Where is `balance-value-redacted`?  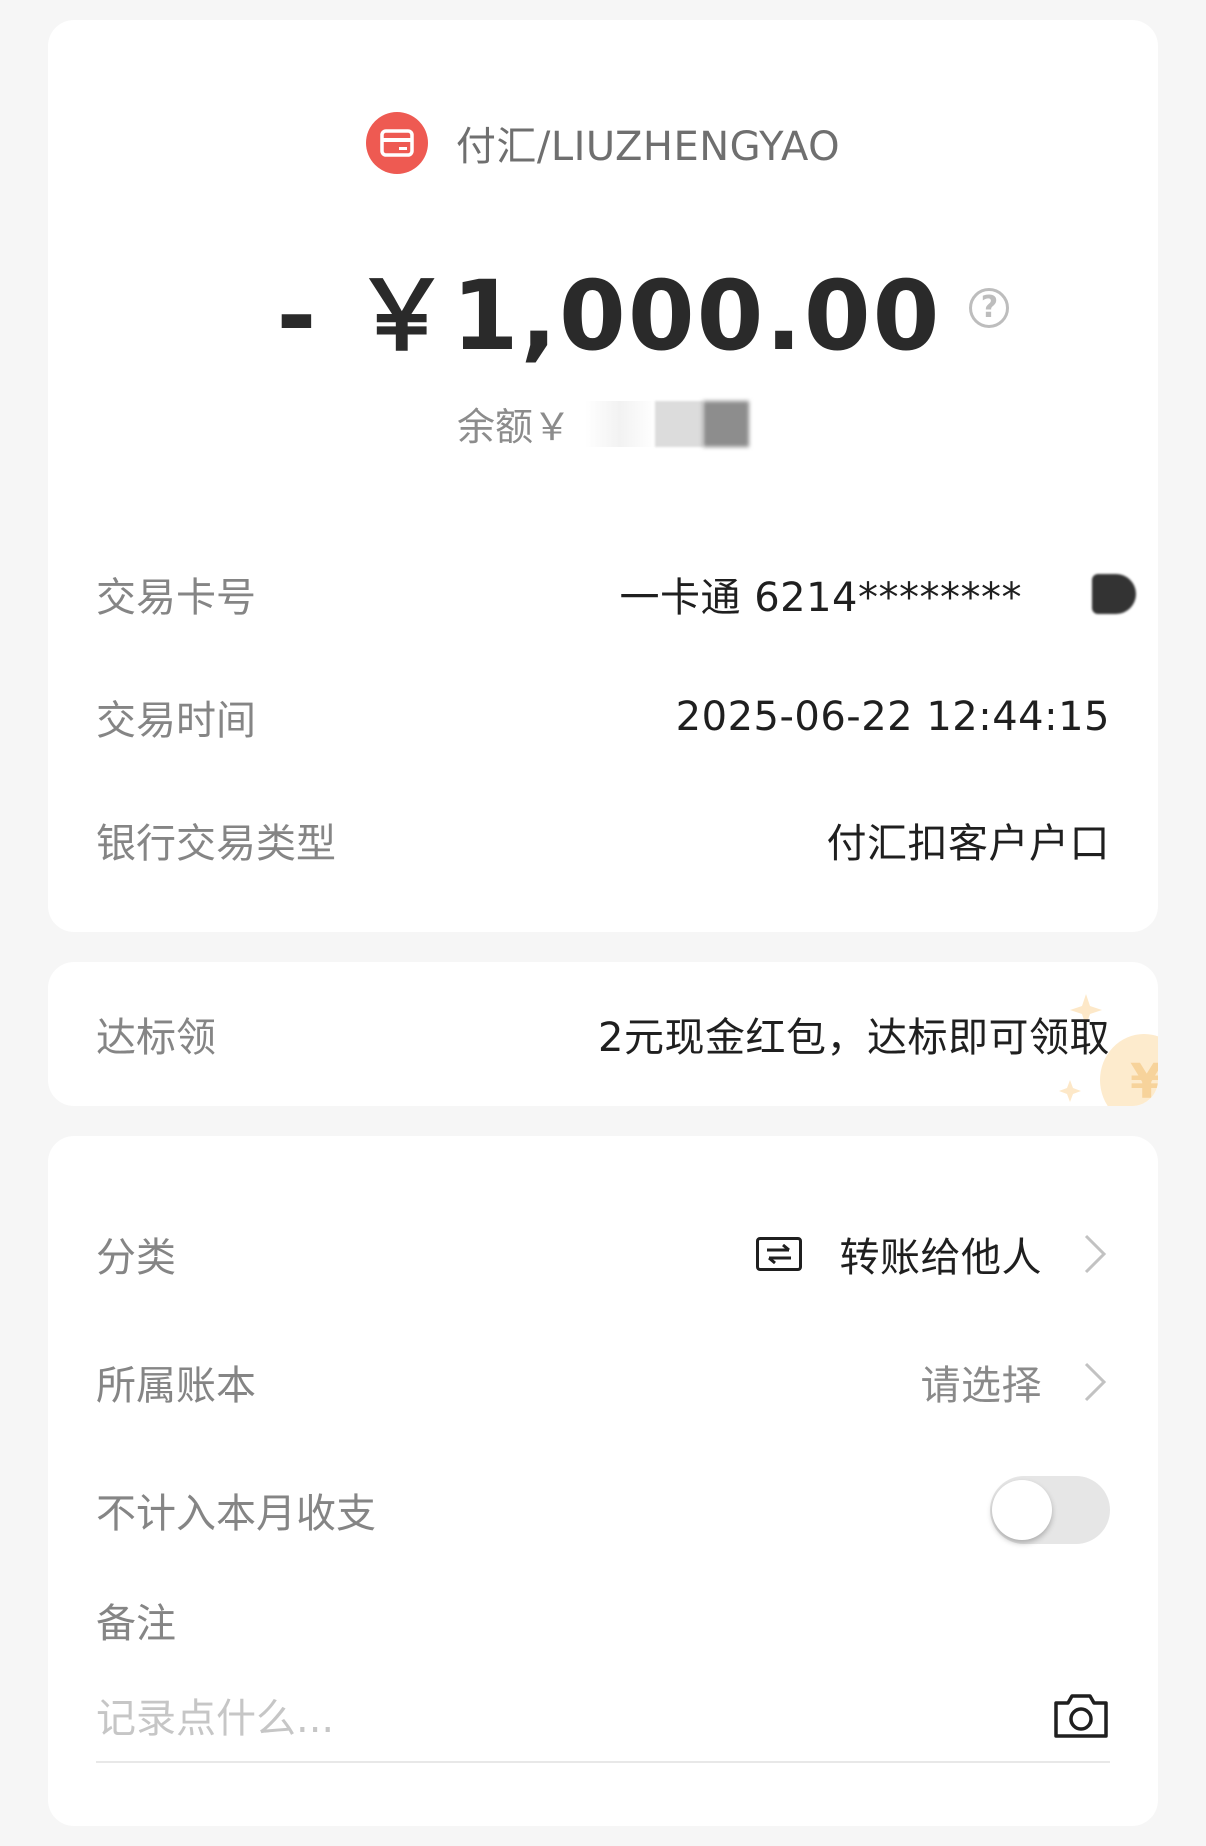 balance-value-redacted is located at coordinates (667, 423).